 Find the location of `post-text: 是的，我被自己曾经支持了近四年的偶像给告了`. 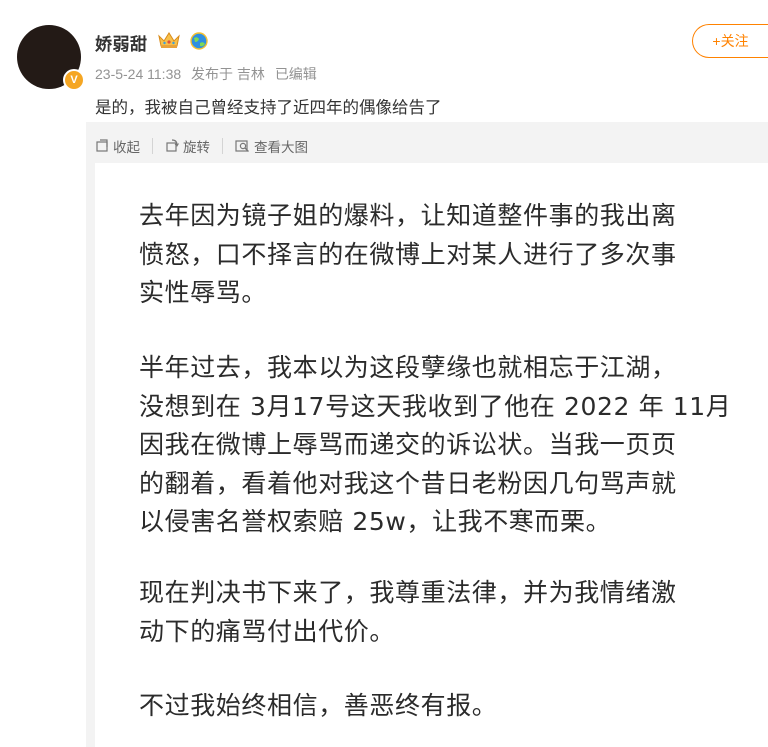

post-text: 是的，我被自己曾经支持了近四年的偶像给告了 is located at coordinates (268, 108).